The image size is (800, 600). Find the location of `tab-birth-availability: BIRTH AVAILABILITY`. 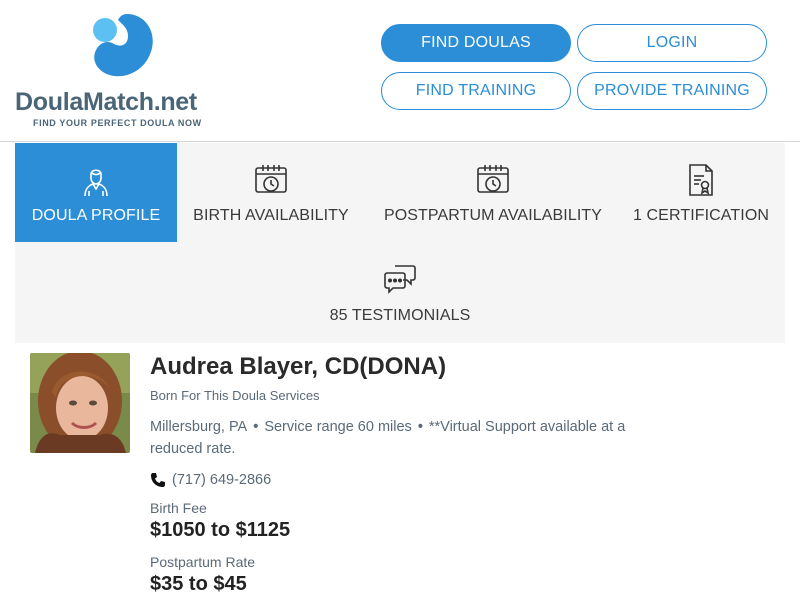

tab-birth-availability: BIRTH AVAILABILITY is located at coordinates (271, 192).